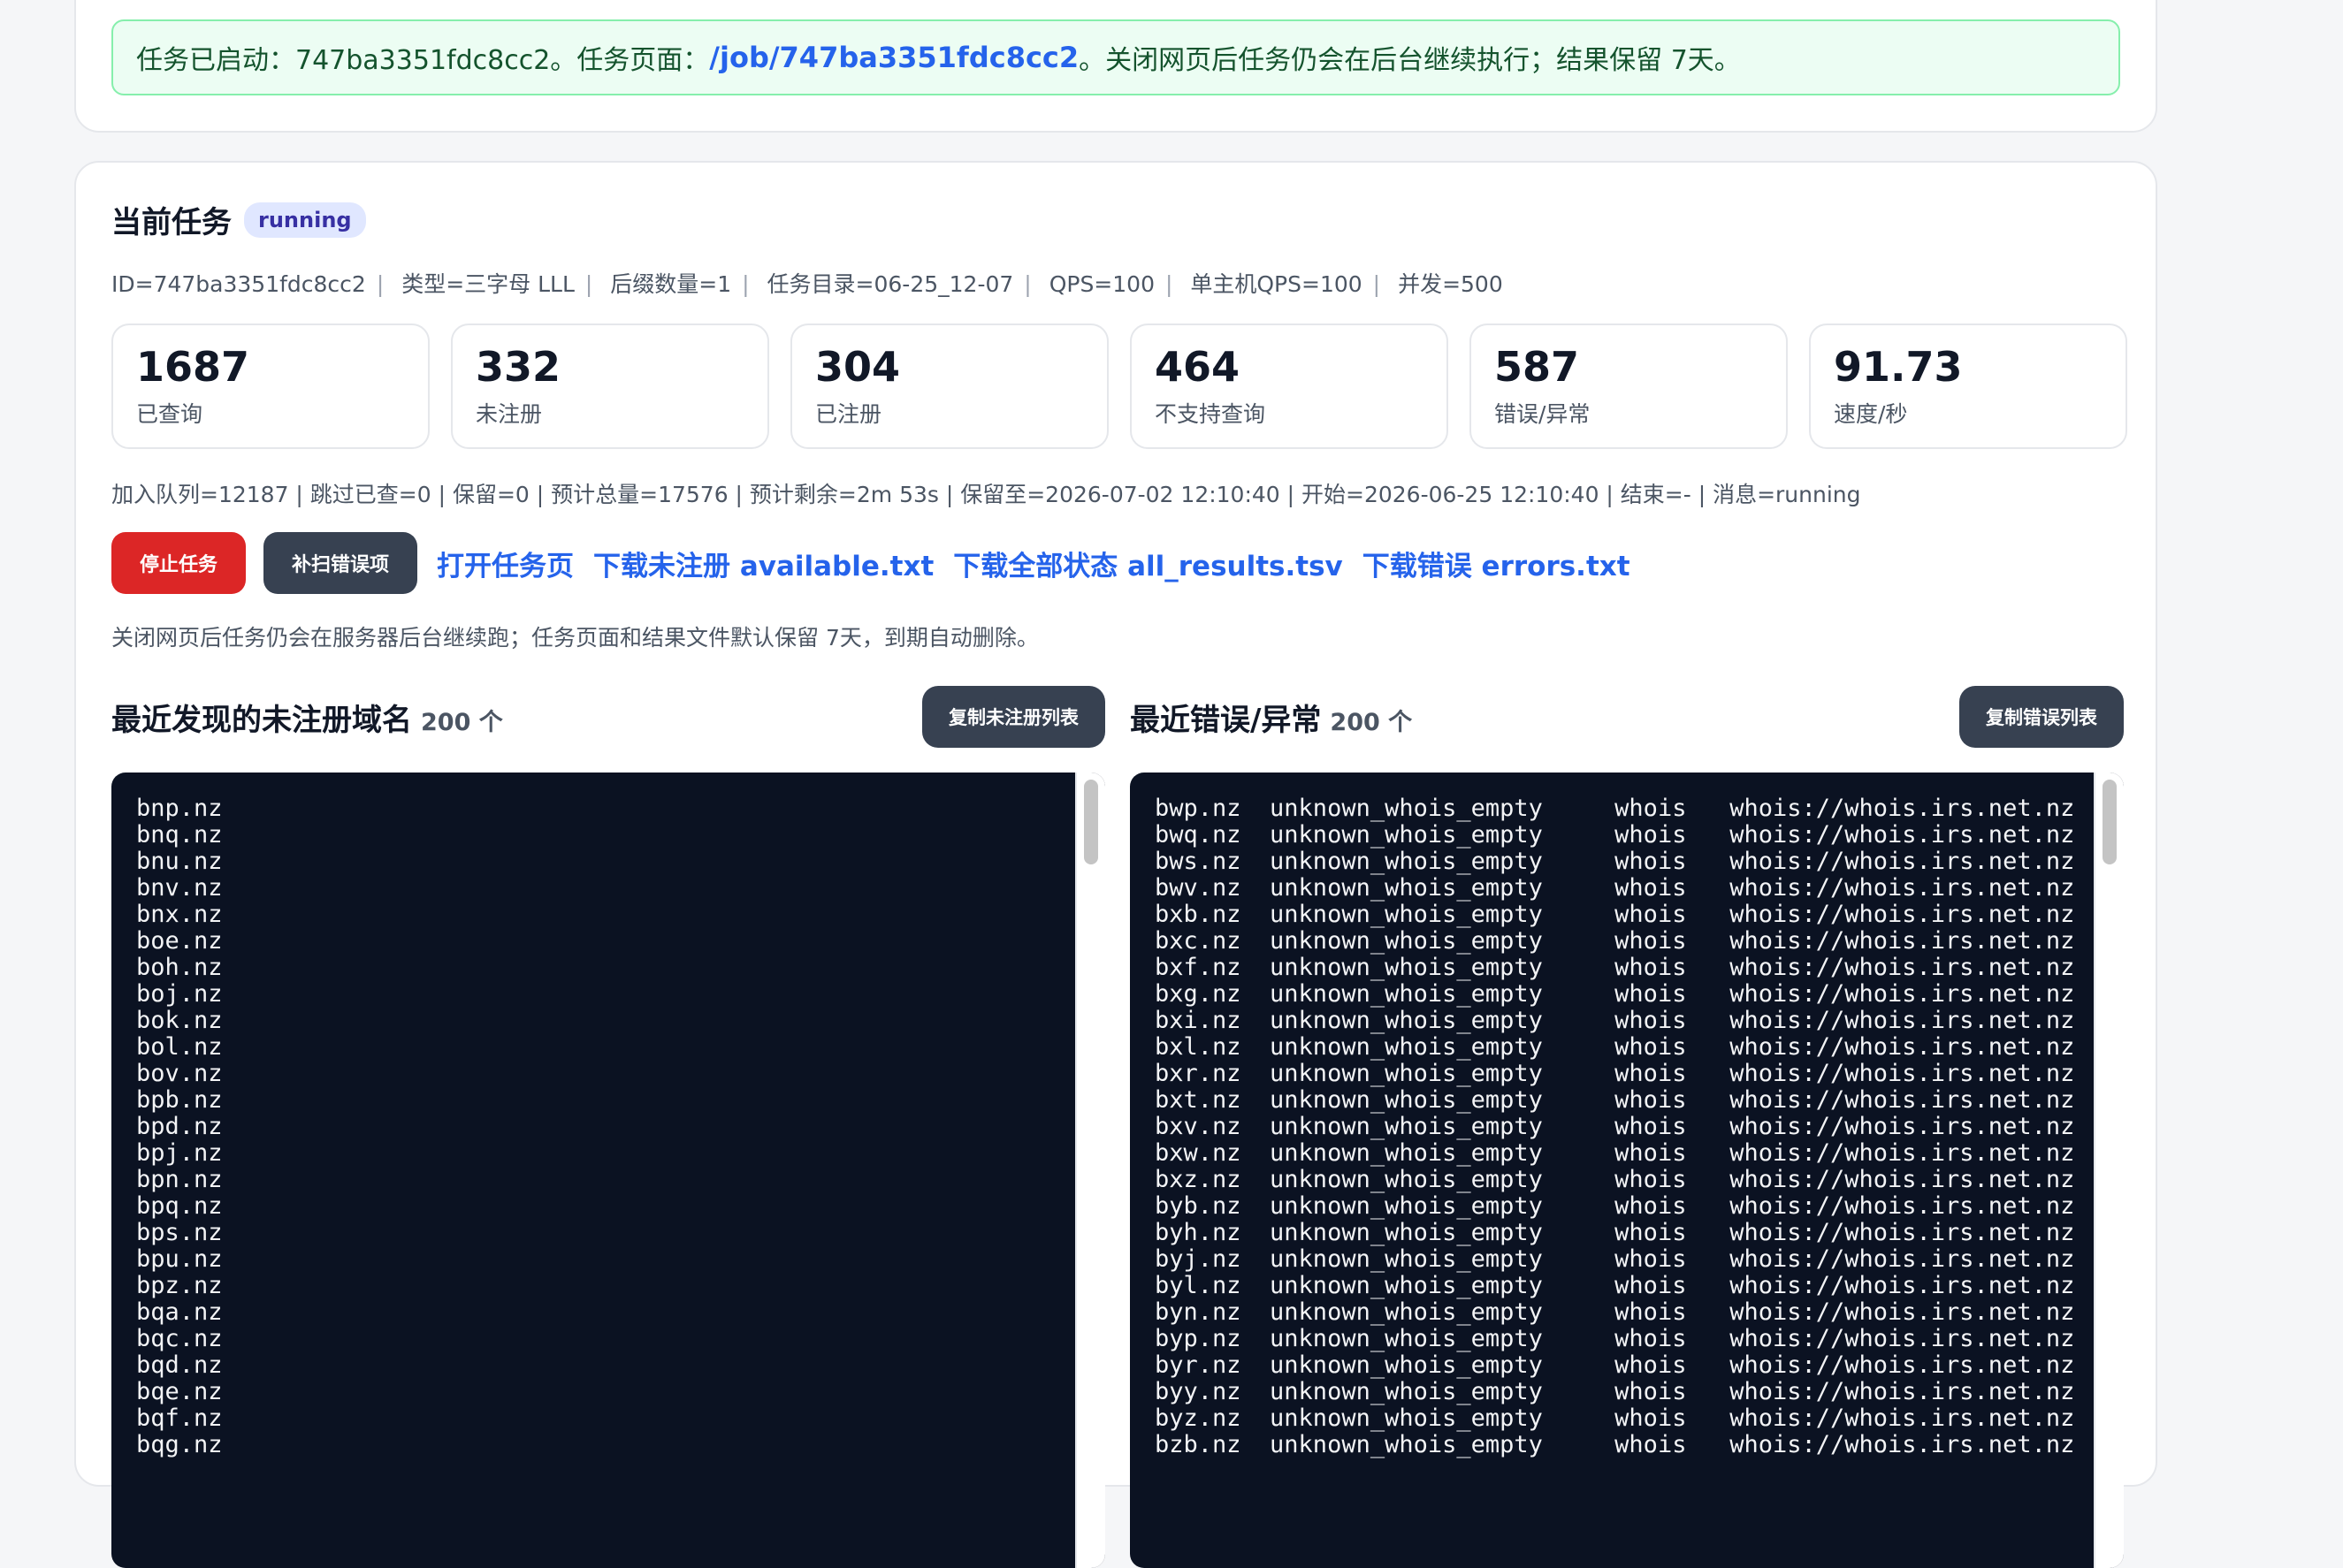 The width and height of the screenshot is (2343, 1568). Describe the element at coordinates (1451, 284) in the screenshot. I see `meta-concurrency: 并发=500` at that location.